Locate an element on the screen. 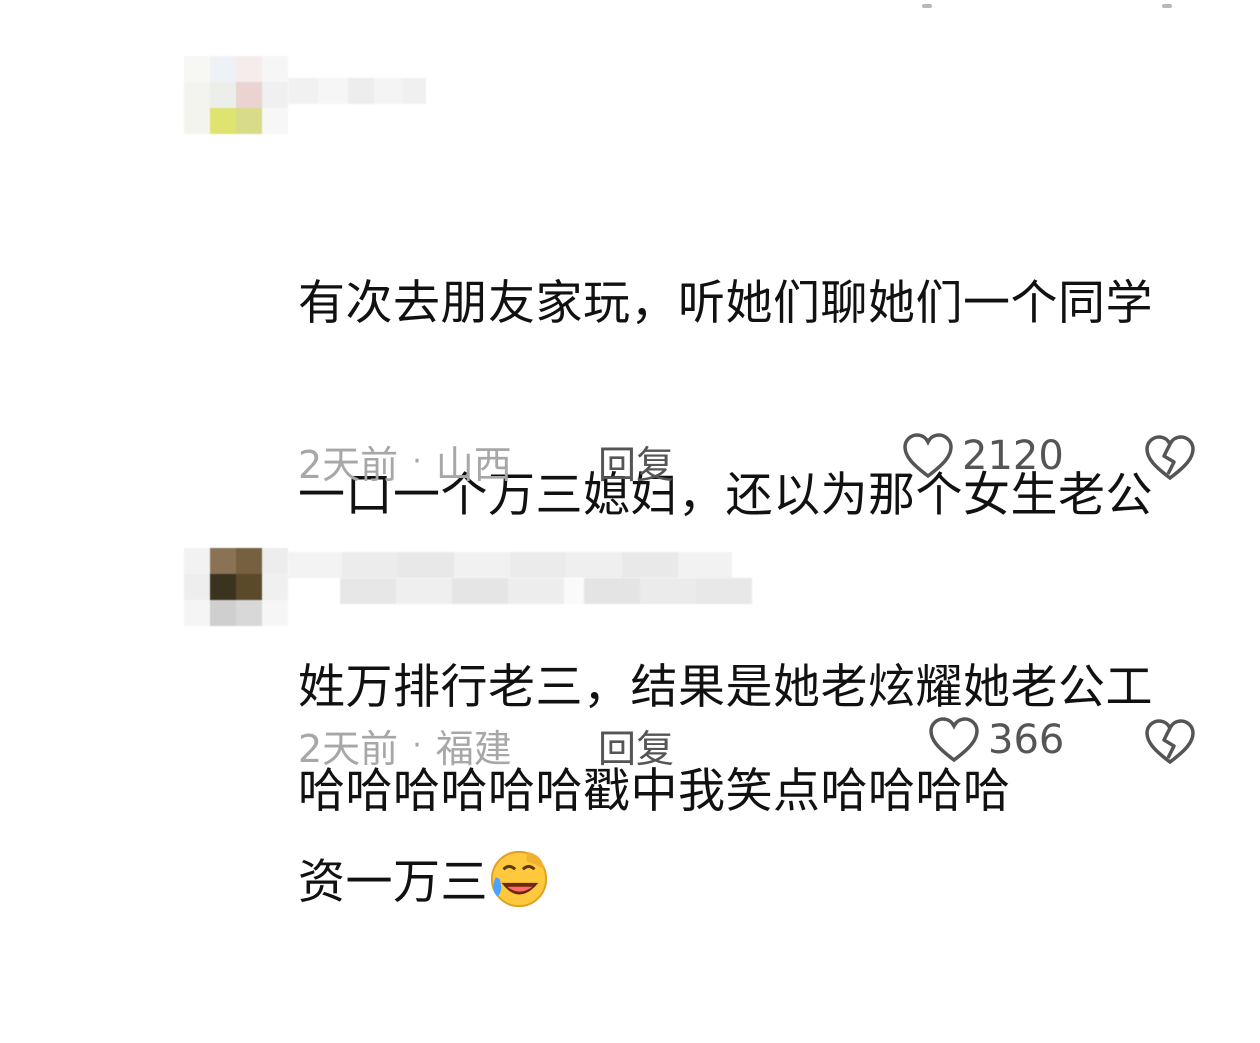  avatar is located at coordinates (236, 587).